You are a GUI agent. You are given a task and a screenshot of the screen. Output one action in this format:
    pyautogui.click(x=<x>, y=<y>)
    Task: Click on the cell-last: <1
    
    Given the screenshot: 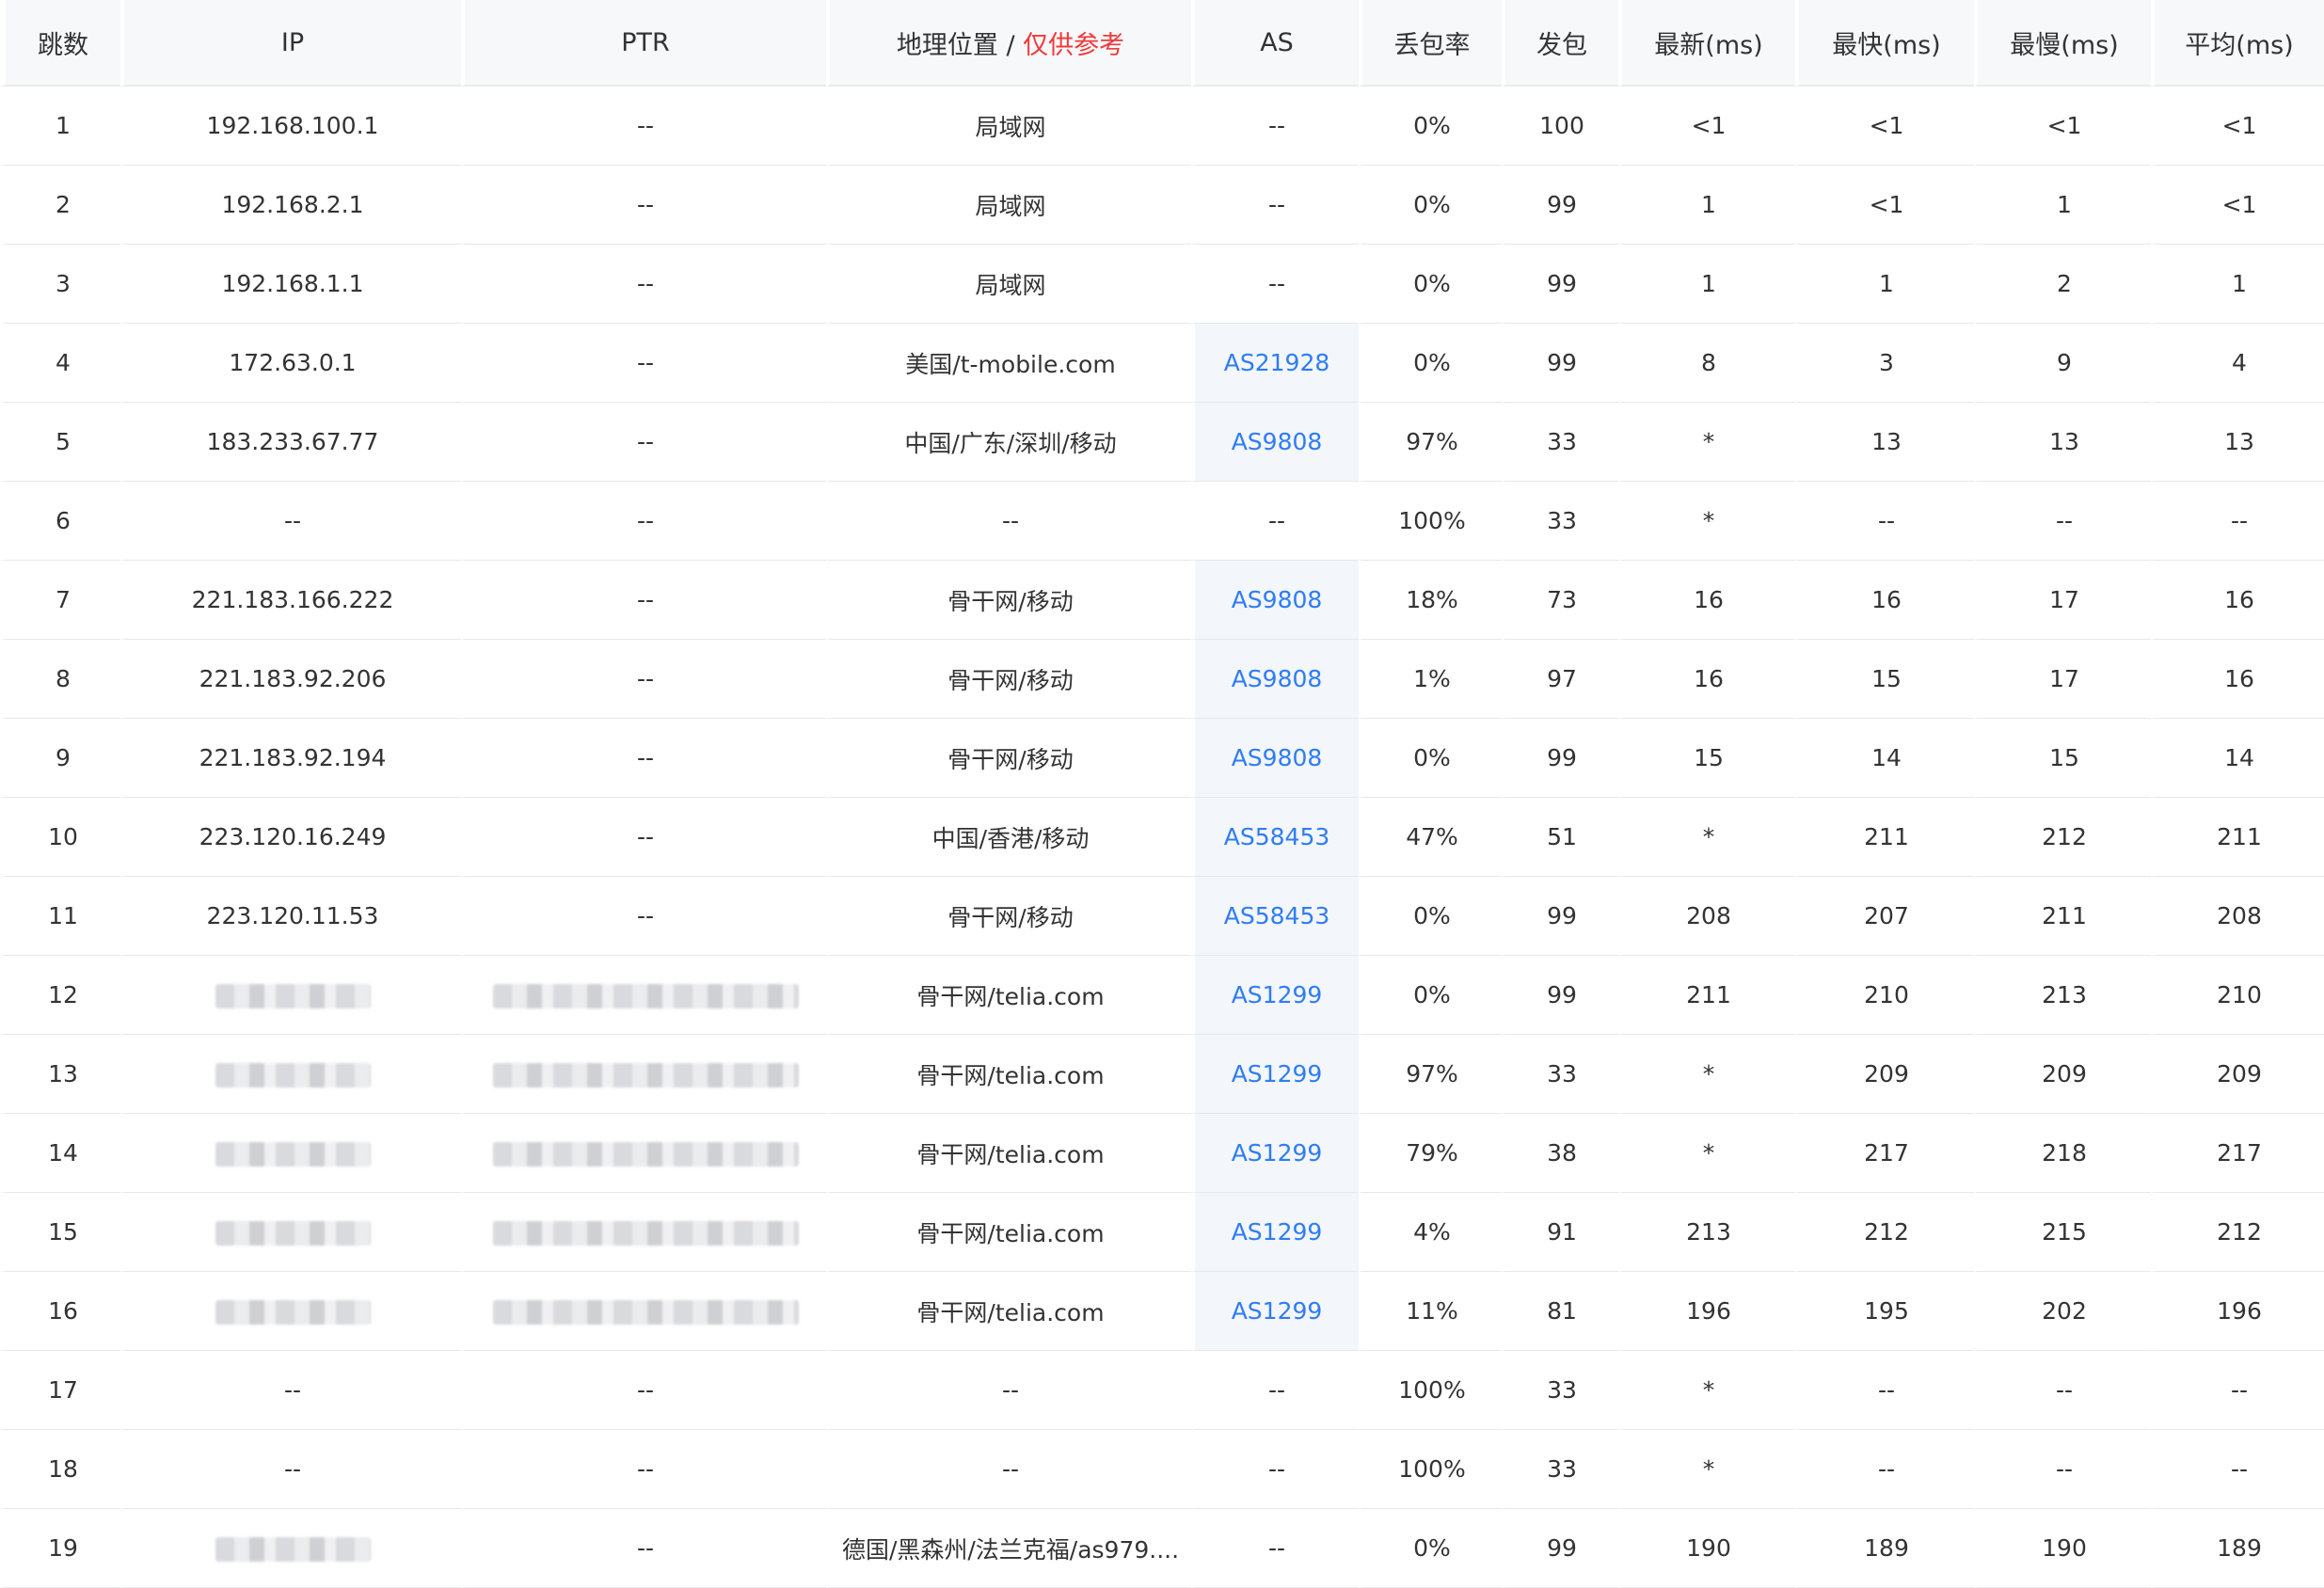 What is the action you would take?
    pyautogui.click(x=1706, y=126)
    